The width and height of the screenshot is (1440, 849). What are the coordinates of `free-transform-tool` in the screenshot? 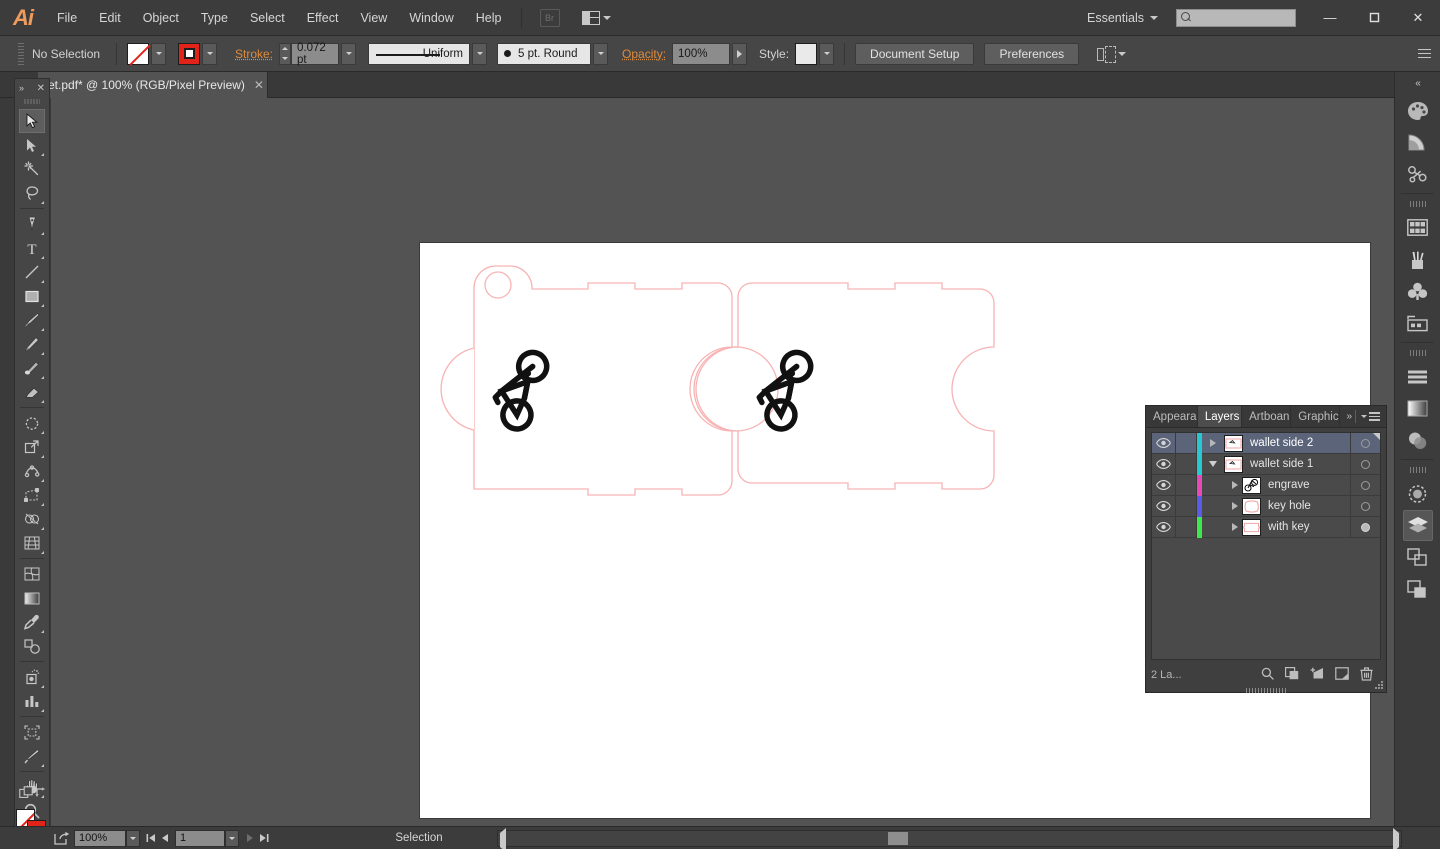 It's located at (32, 495).